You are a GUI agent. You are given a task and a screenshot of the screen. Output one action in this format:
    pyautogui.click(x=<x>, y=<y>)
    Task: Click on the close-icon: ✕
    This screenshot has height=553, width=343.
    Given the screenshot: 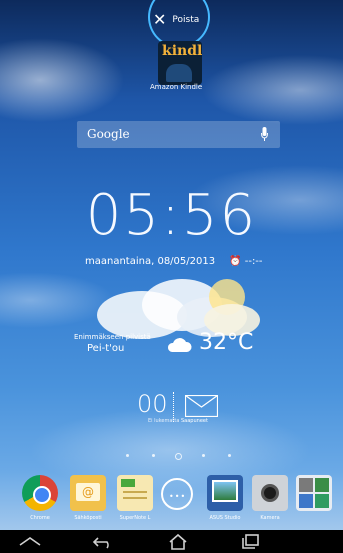 What is the action you would take?
    pyautogui.click(x=160, y=19)
    